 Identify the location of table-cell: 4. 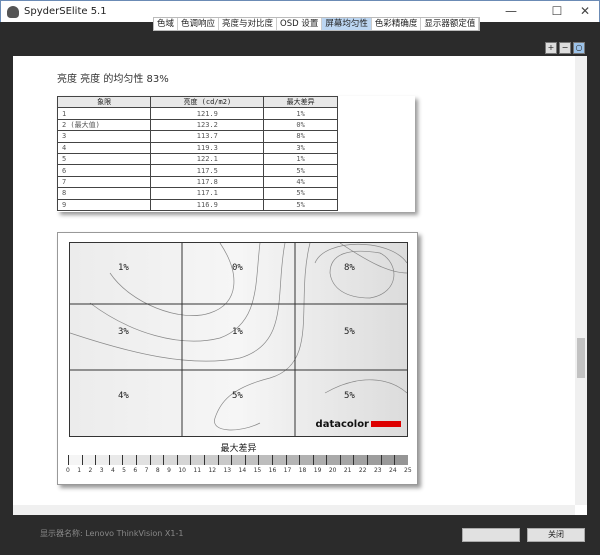
(104, 147).